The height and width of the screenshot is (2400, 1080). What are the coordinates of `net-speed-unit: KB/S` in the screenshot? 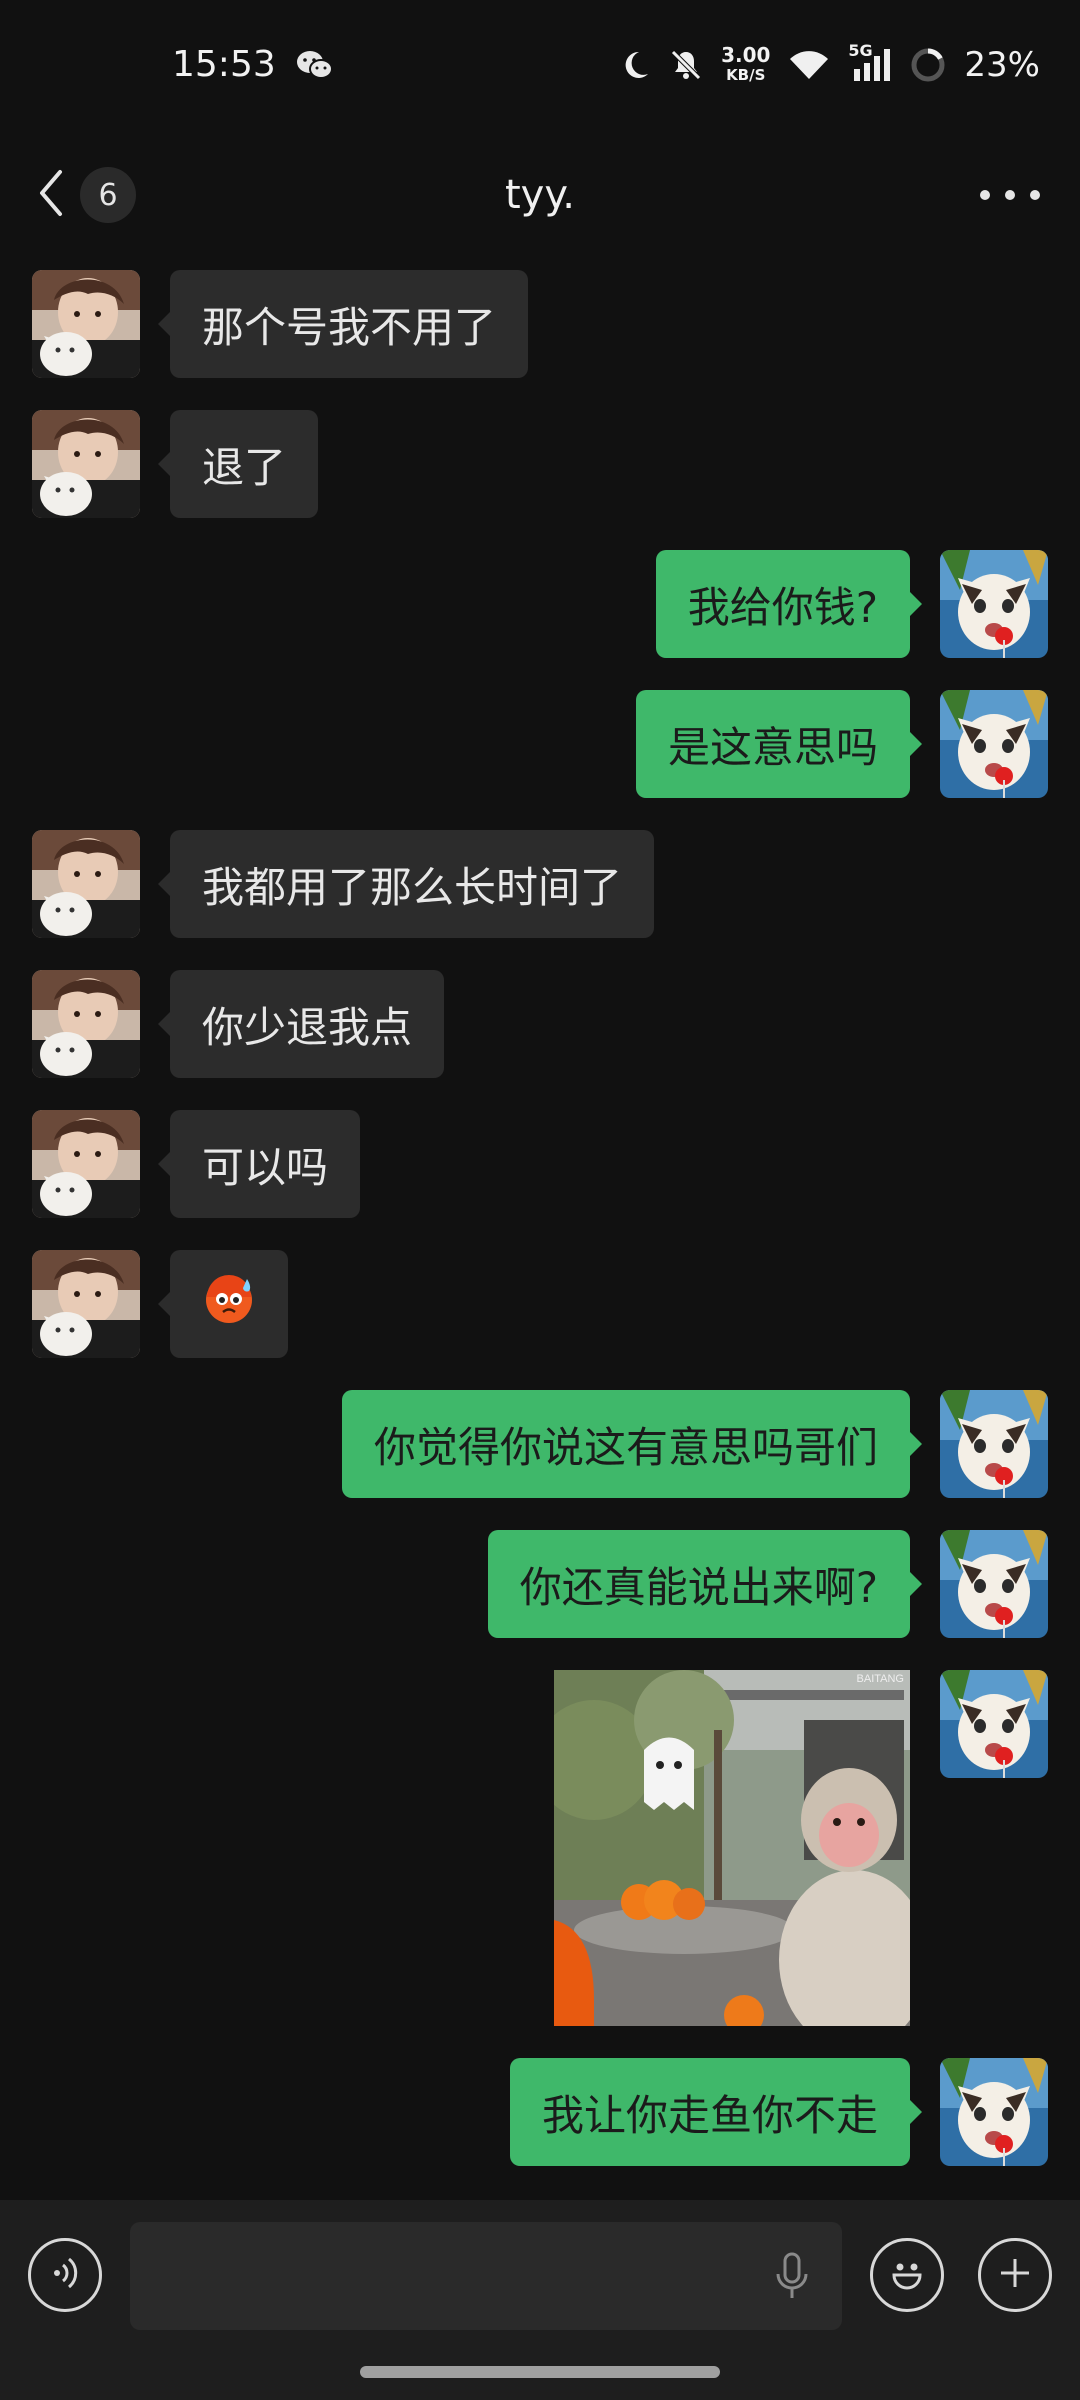 It's located at (746, 75).